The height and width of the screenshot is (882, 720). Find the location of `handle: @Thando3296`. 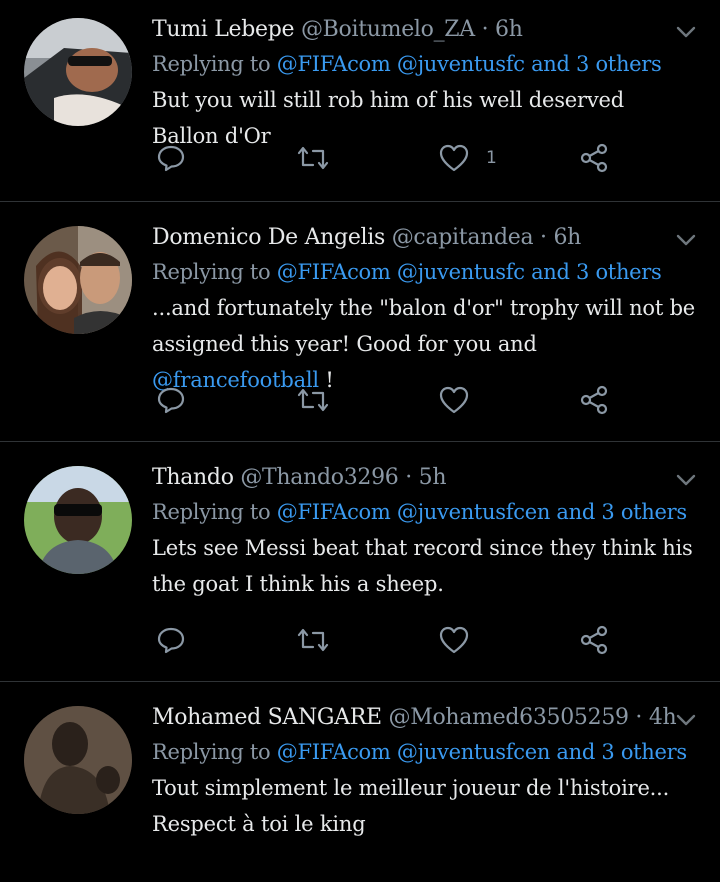

handle: @Thando3296 is located at coordinates (319, 477).